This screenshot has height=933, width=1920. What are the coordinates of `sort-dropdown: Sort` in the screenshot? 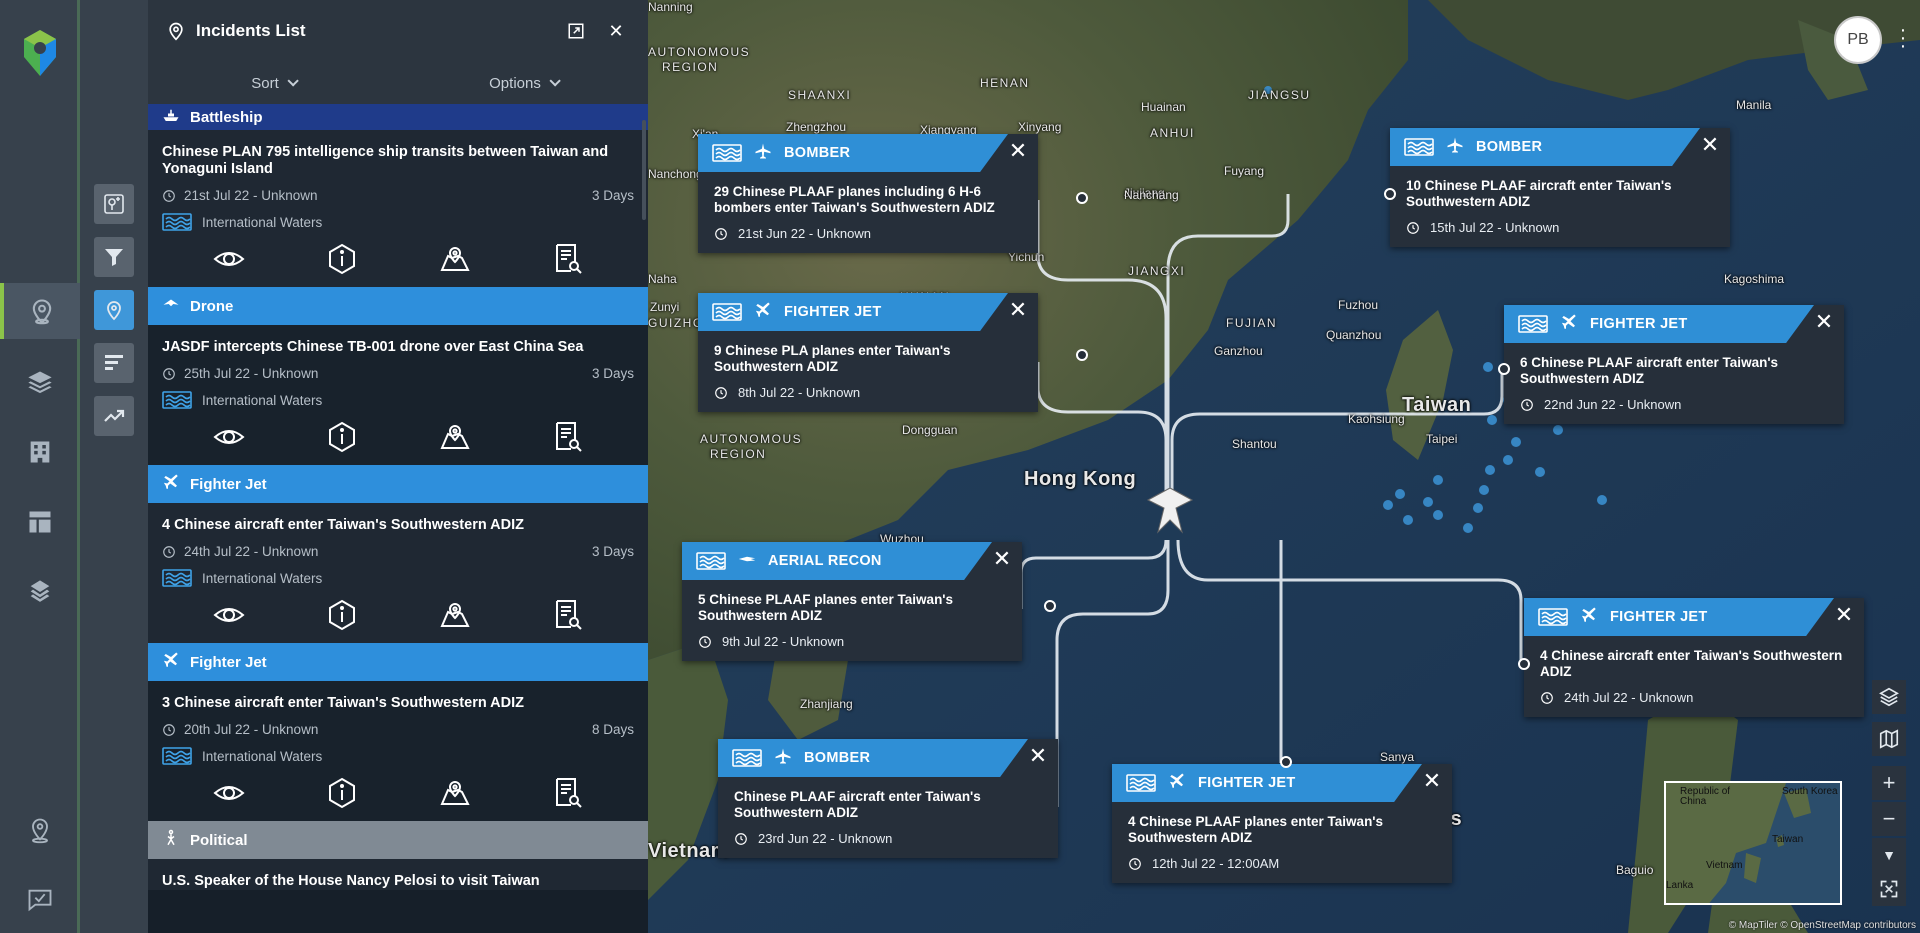 It's located at (273, 83).